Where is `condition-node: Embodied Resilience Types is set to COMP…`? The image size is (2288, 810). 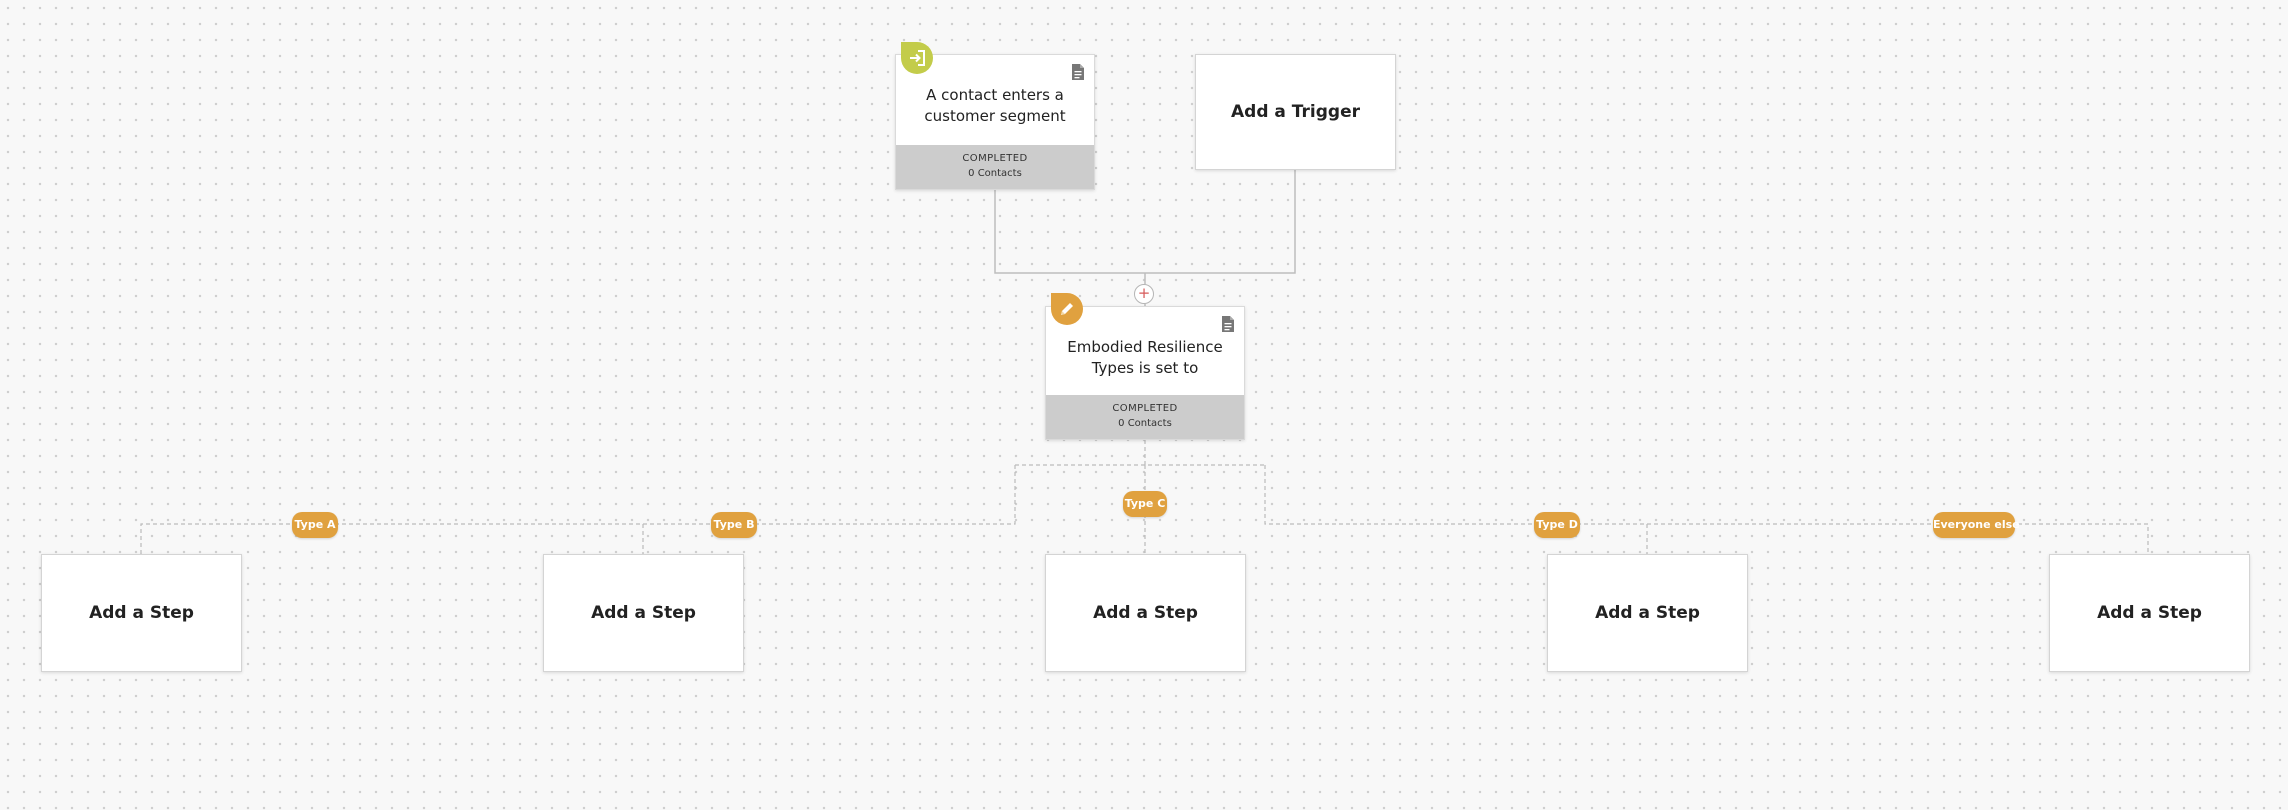 condition-node: Embodied Resilience Types is set to COMP… is located at coordinates (1145, 373).